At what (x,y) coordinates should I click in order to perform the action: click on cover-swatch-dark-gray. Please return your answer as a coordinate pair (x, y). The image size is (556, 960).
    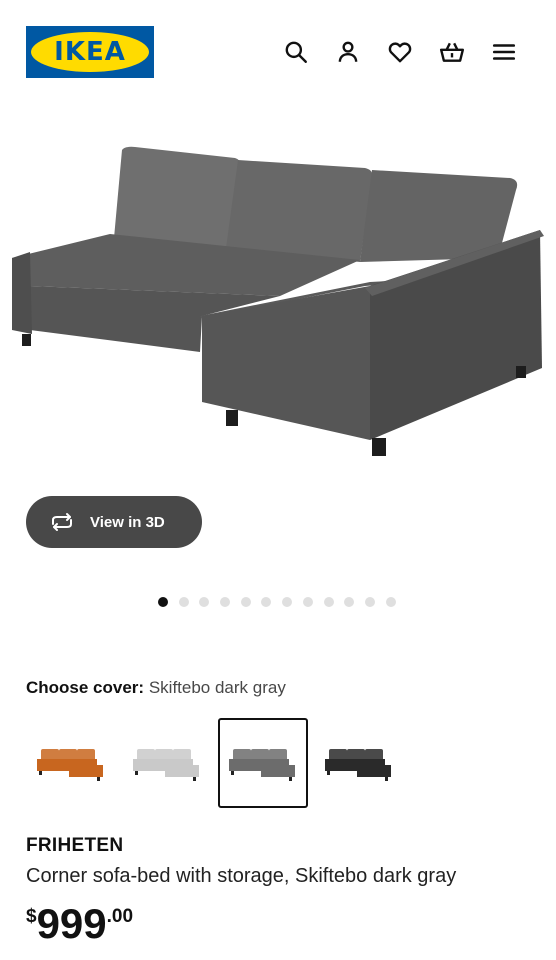
    Looking at the image, I should click on (263, 763).